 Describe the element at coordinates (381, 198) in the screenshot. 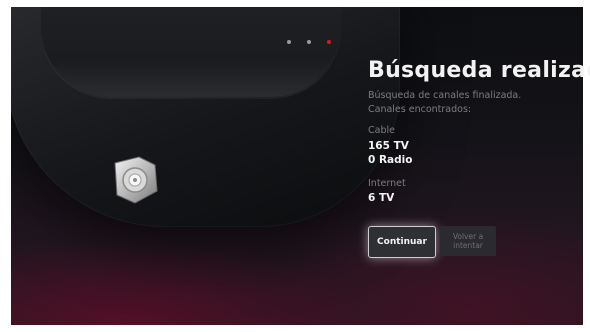

I see `internet-tv-count: 6 TV` at that location.